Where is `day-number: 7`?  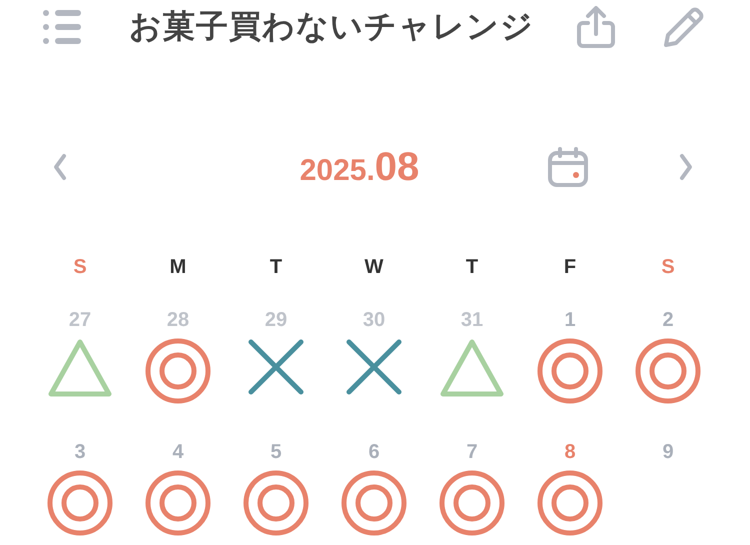
day-number: 7 is located at coordinates (472, 452).